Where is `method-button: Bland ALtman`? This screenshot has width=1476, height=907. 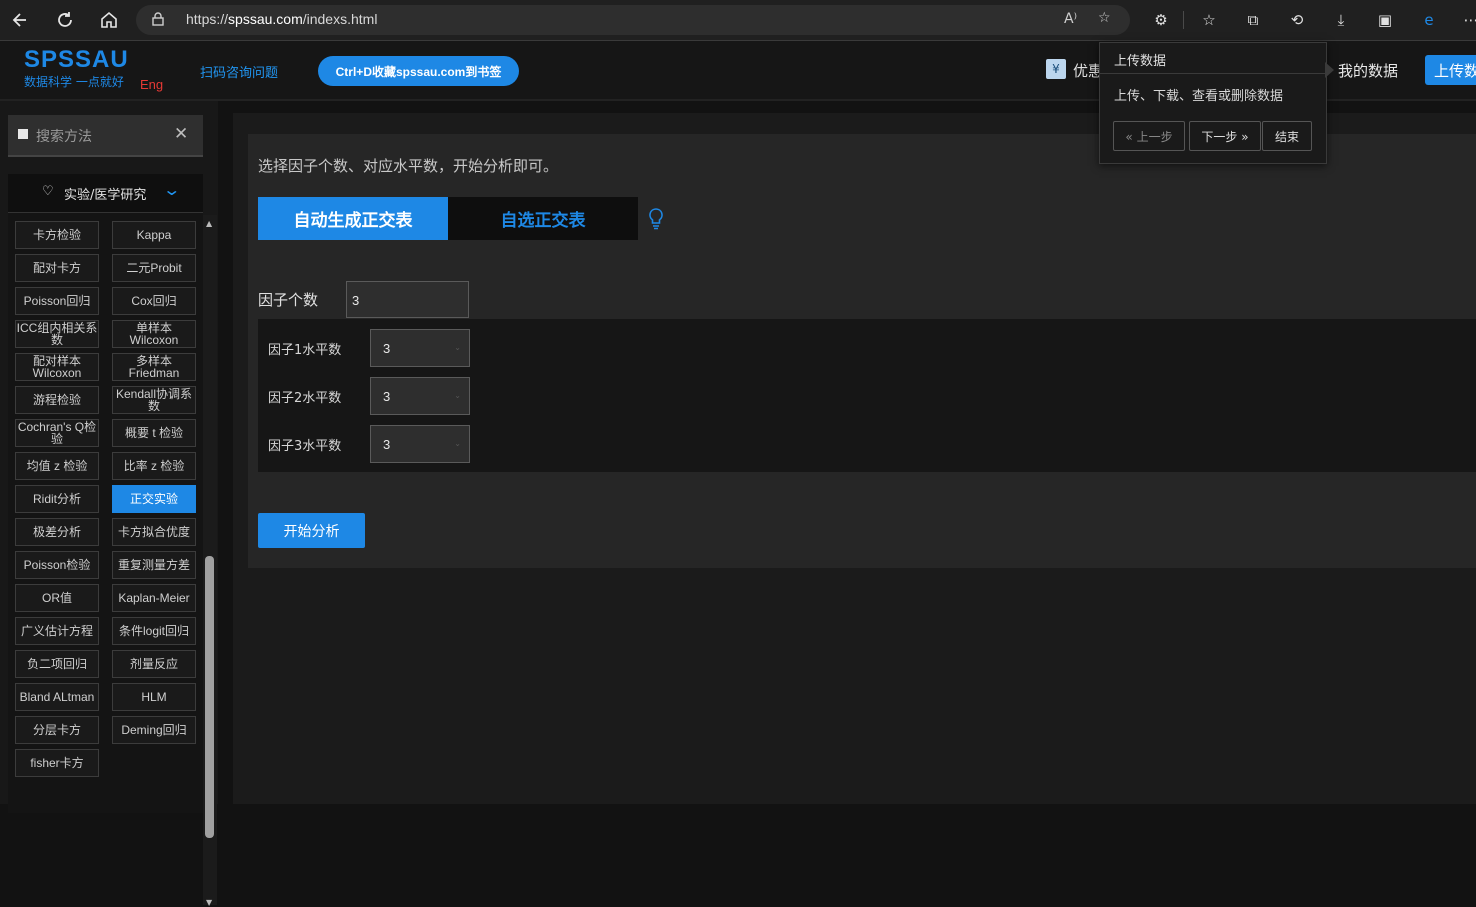
method-button: Bland ALtman is located at coordinates (57, 697).